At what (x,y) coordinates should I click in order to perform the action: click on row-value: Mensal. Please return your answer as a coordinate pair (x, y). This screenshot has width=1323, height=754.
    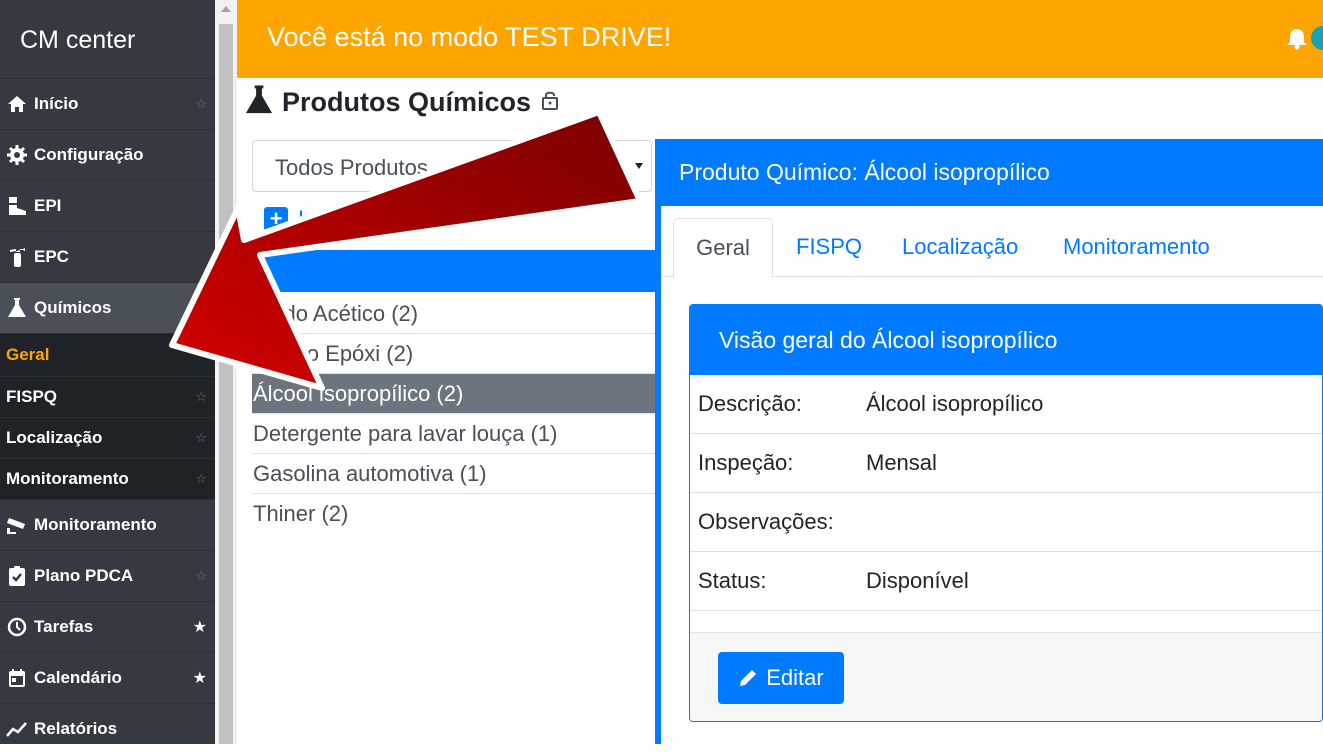
    Looking at the image, I should click on (901, 462).